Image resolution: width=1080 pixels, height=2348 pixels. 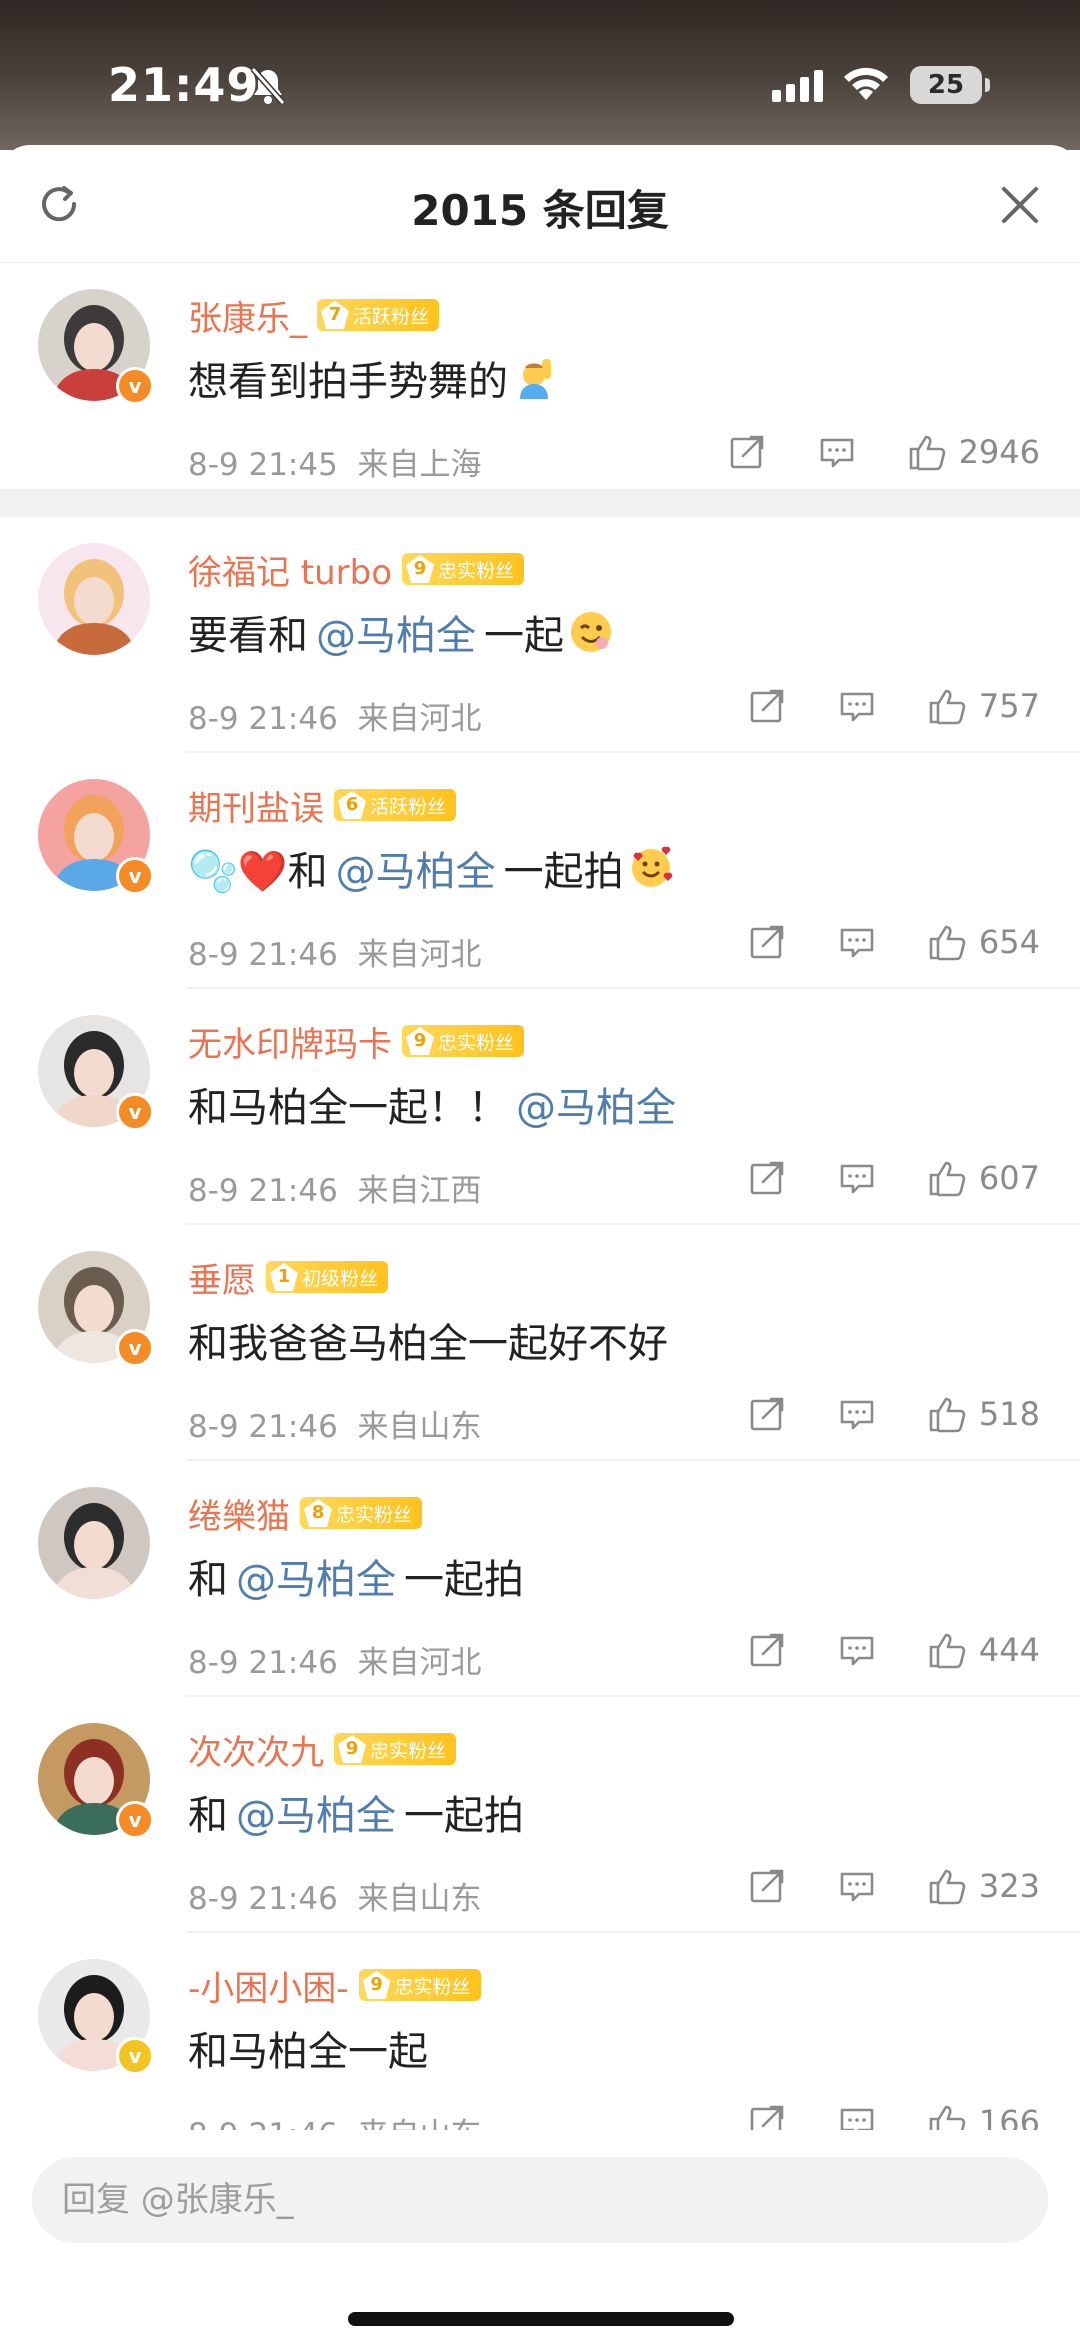 I want to click on comment-actions: 607, so click(x=868, y=1178).